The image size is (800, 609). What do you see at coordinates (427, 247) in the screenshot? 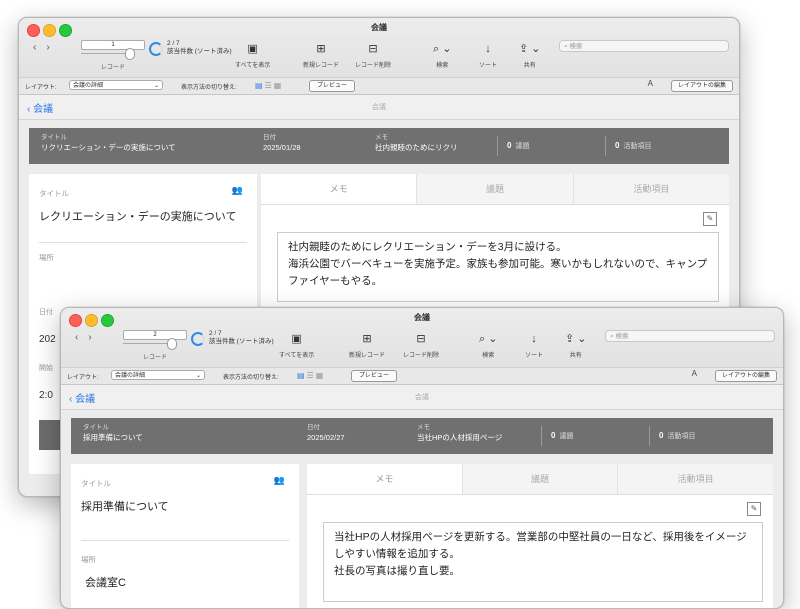
I see `memo-line: 社内親睦のためにレクリエーション・デーを3月に設ける。` at bounding box center [427, 247].